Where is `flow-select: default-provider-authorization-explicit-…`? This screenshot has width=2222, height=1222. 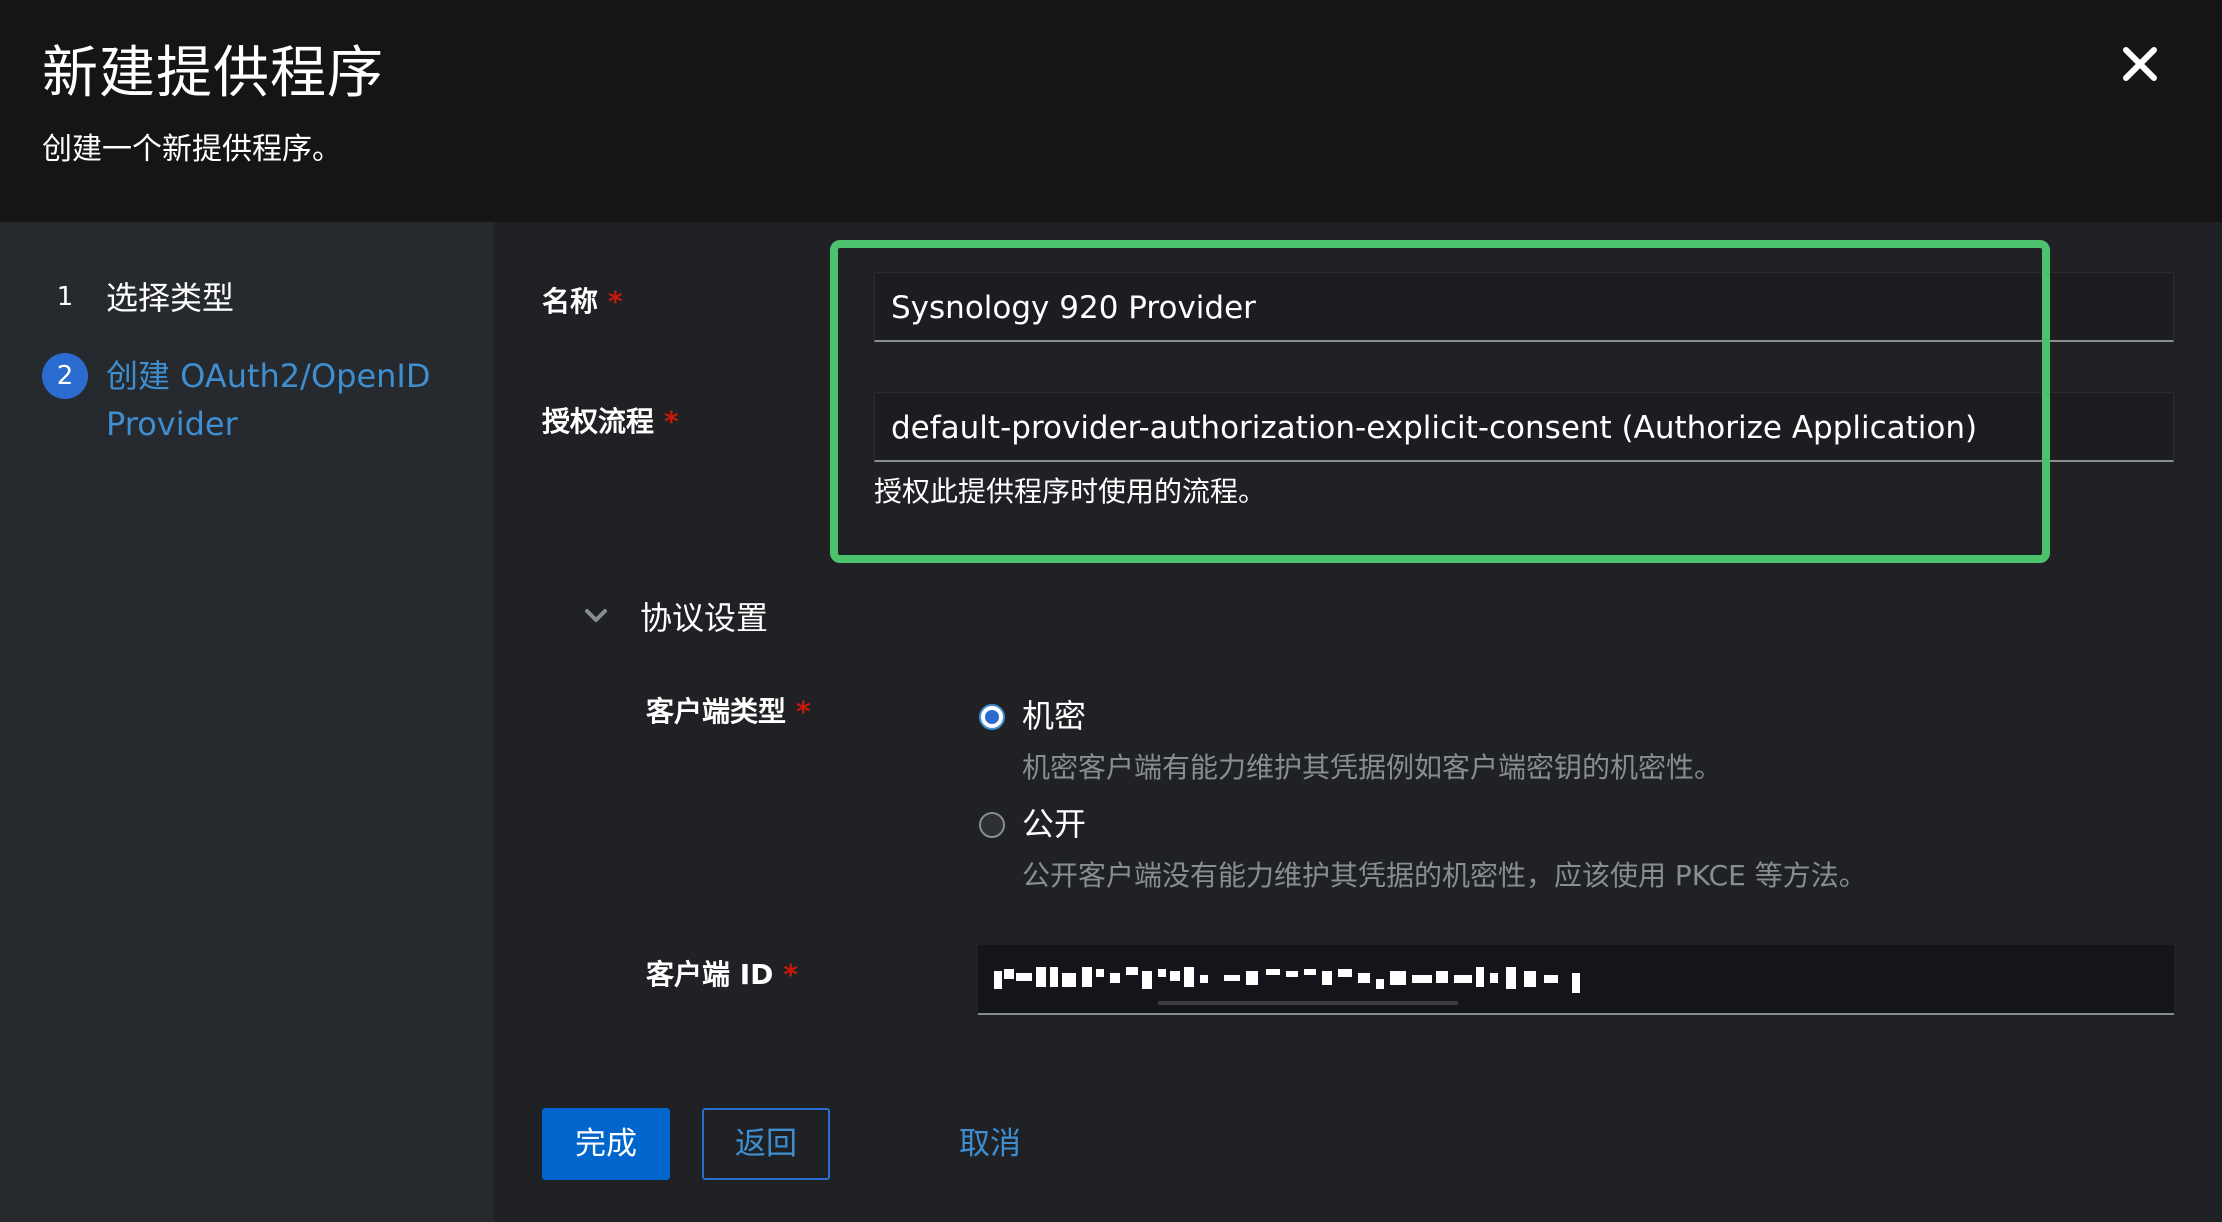 flow-select: default-provider-authorization-explicit-… is located at coordinates (1524, 427).